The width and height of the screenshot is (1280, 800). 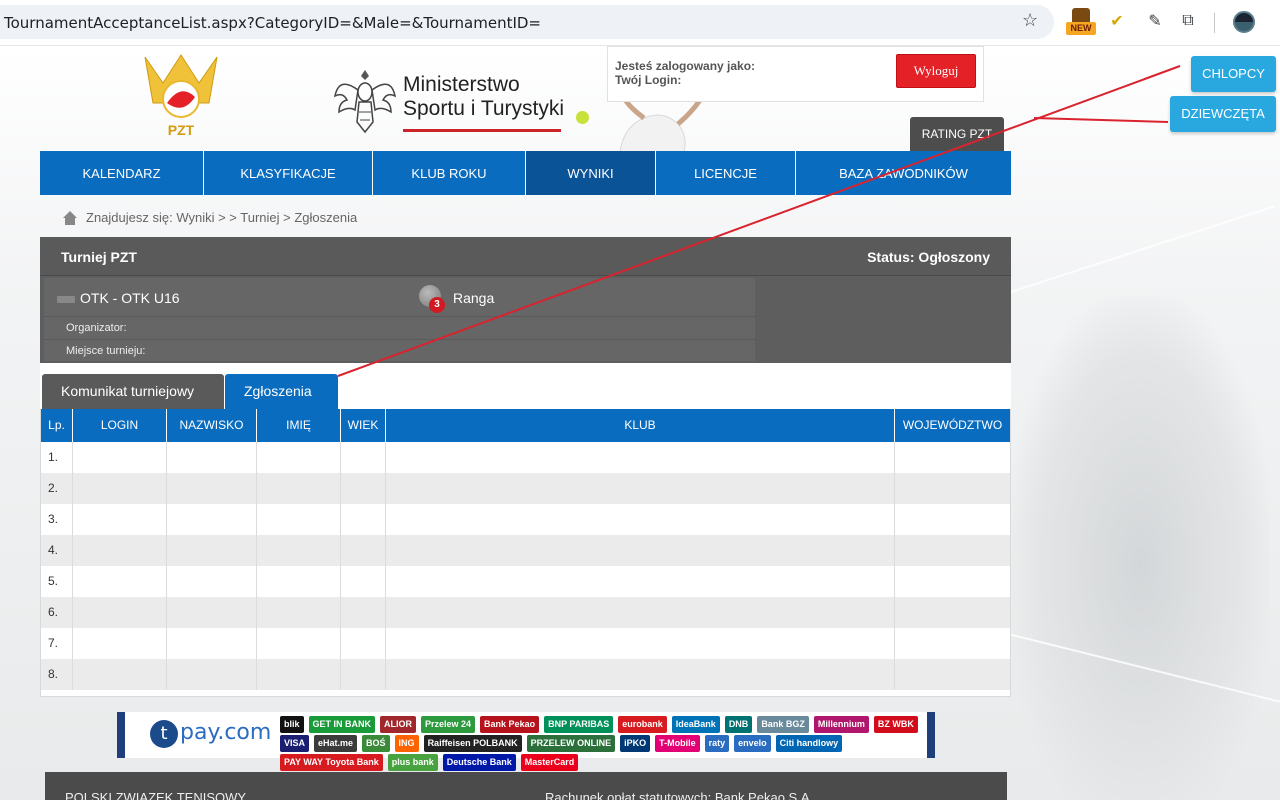 What do you see at coordinates (57, 519) in the screenshot?
I see `row-number: 3.` at bounding box center [57, 519].